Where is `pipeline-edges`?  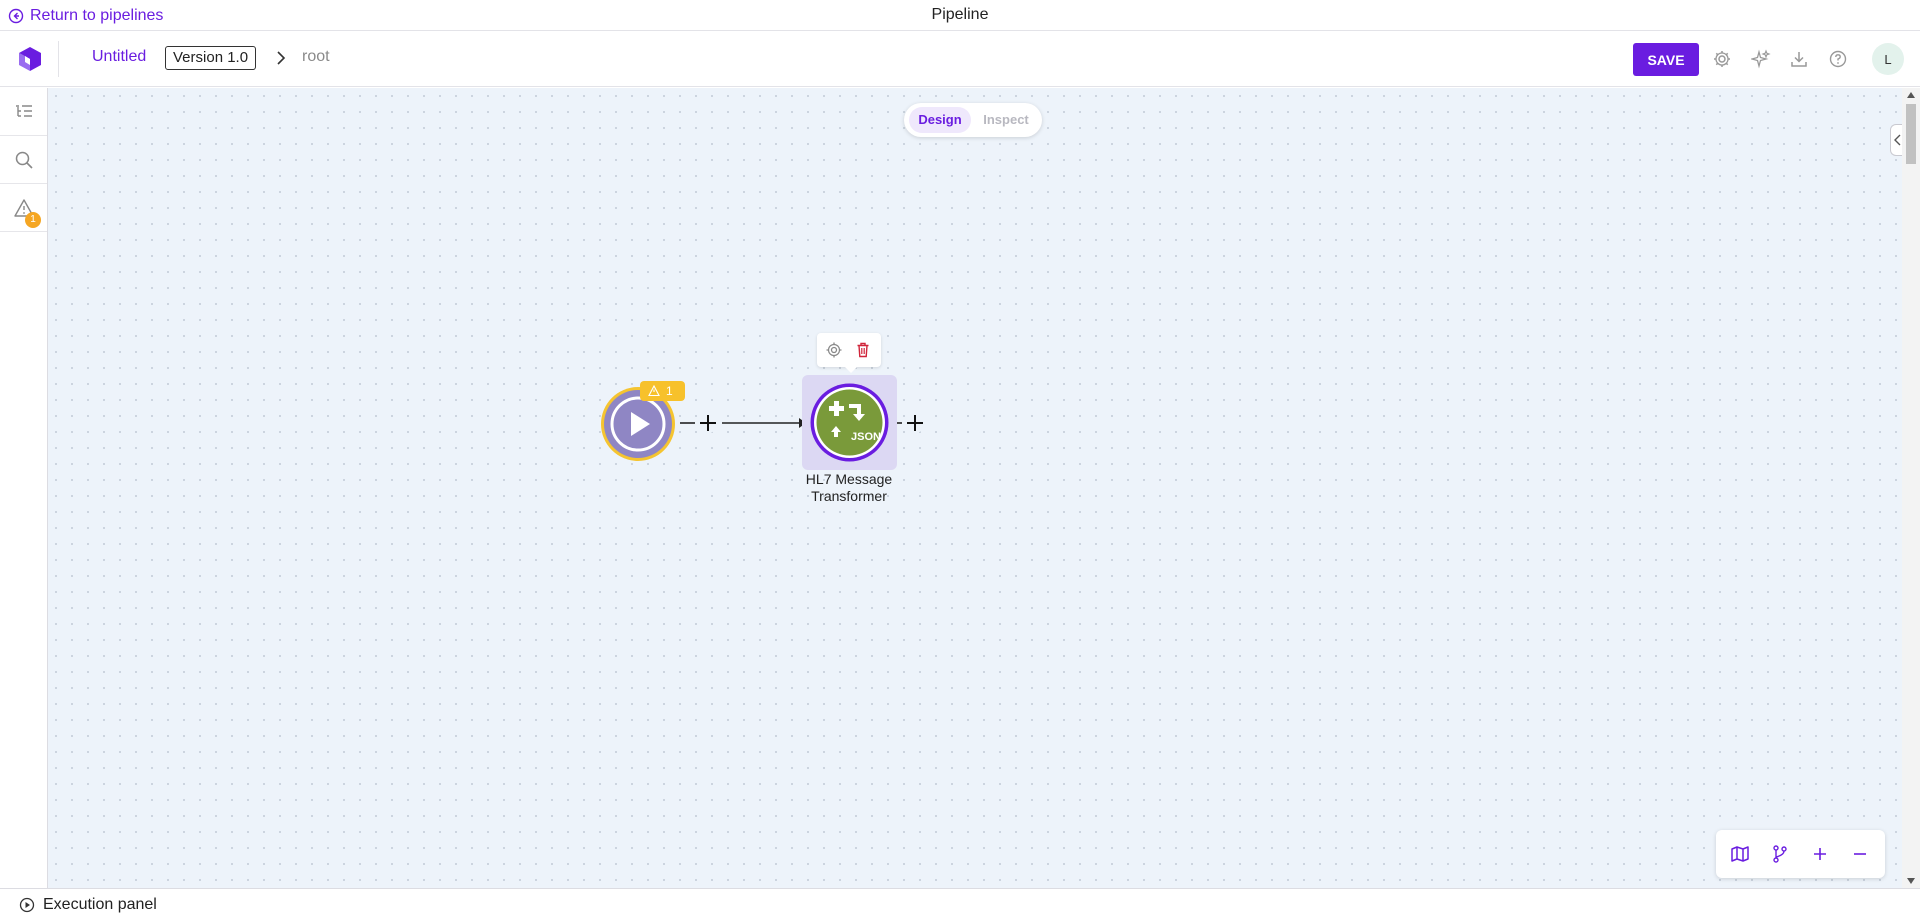 pipeline-edges is located at coordinates (791, 423).